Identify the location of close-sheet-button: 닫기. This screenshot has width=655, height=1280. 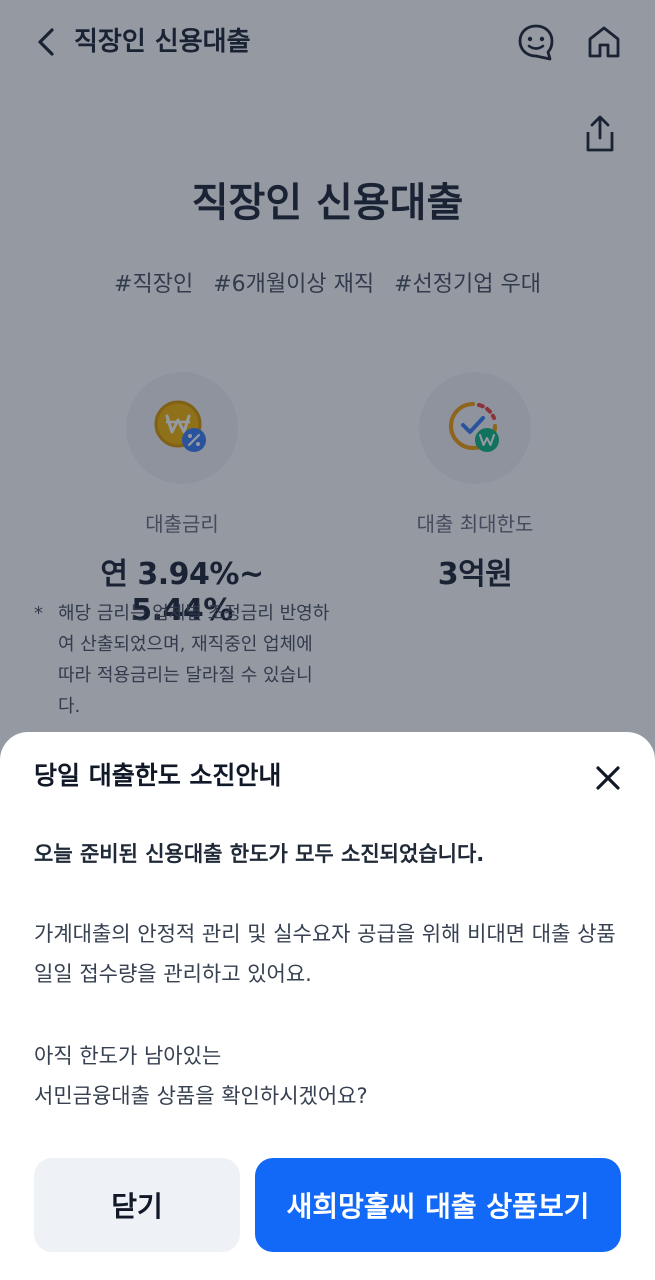
(137, 1205).